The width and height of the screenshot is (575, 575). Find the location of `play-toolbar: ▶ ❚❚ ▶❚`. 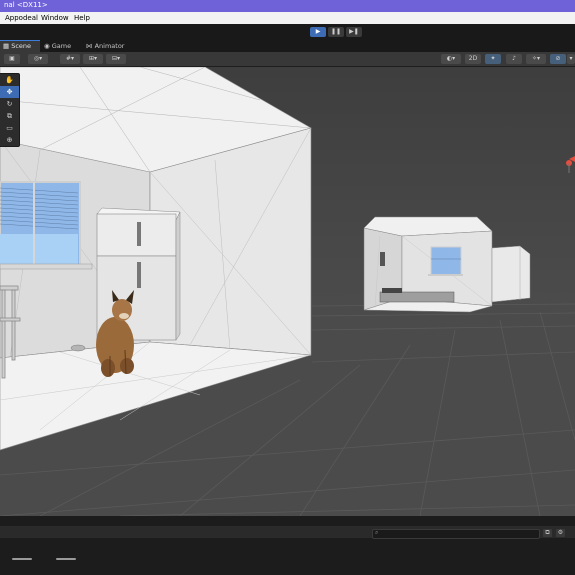

play-toolbar: ▶ ❚❚ ▶❚ is located at coordinates (287, 32).